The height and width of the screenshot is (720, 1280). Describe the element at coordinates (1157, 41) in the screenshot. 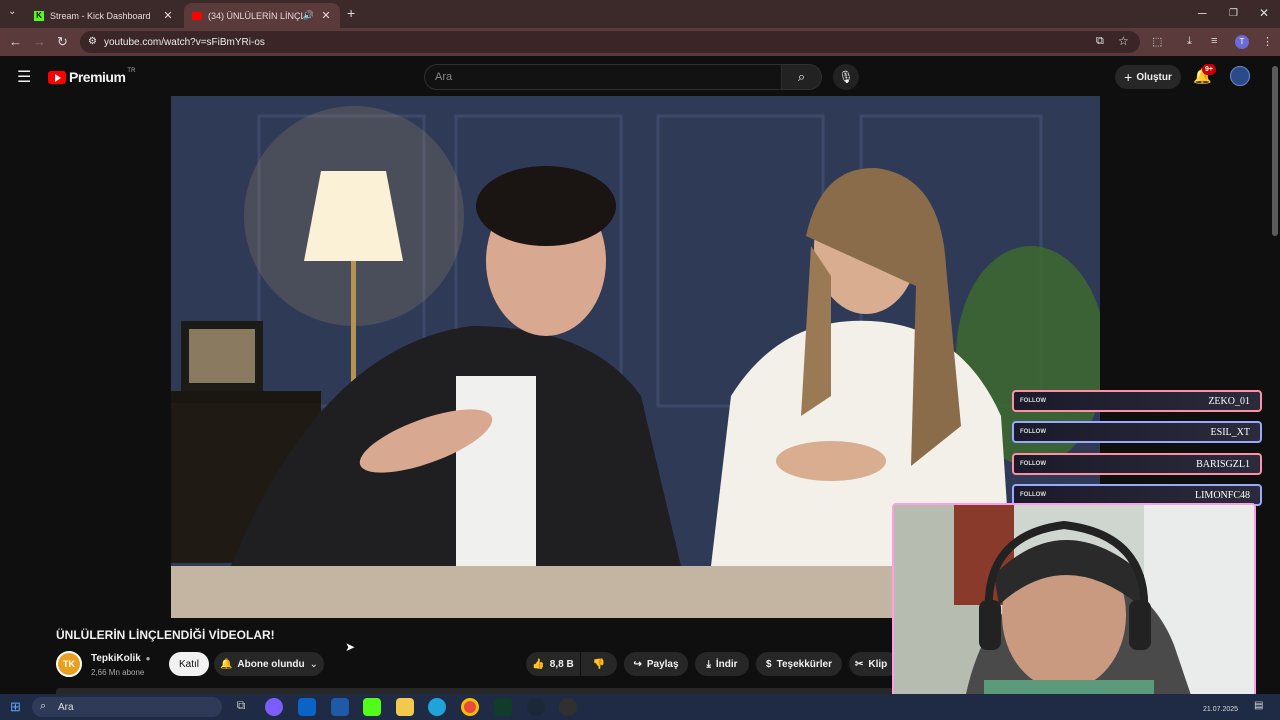

I see `extensions-icon: ⬚` at that location.